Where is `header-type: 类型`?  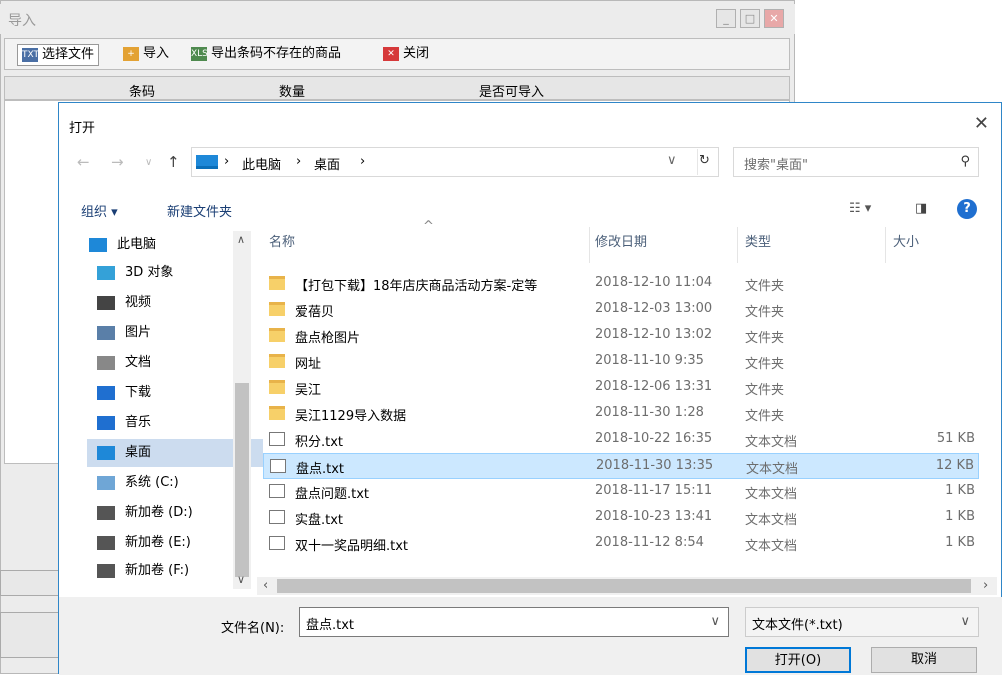
header-type: 类型 is located at coordinates (758, 245).